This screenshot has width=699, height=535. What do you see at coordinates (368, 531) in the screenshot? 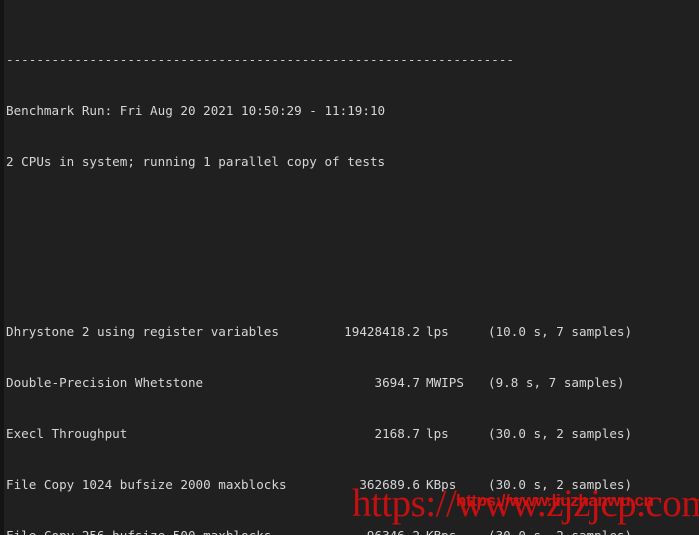
I see `result-value: 96346.2` at bounding box center [368, 531].